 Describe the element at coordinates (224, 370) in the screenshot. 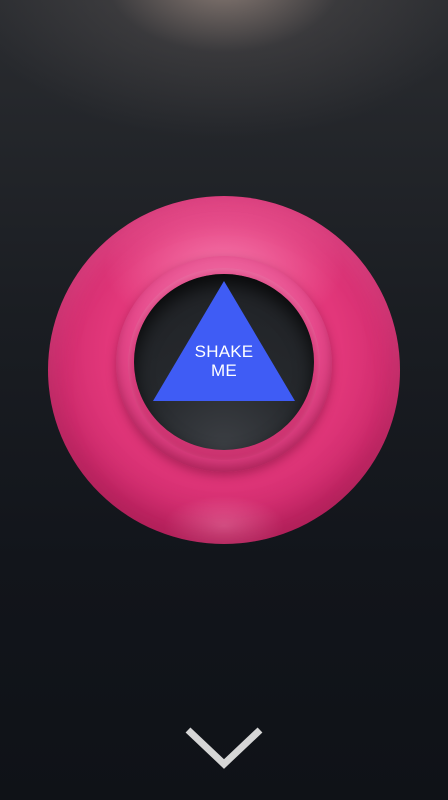

I see `answer-line-2: ME` at that location.